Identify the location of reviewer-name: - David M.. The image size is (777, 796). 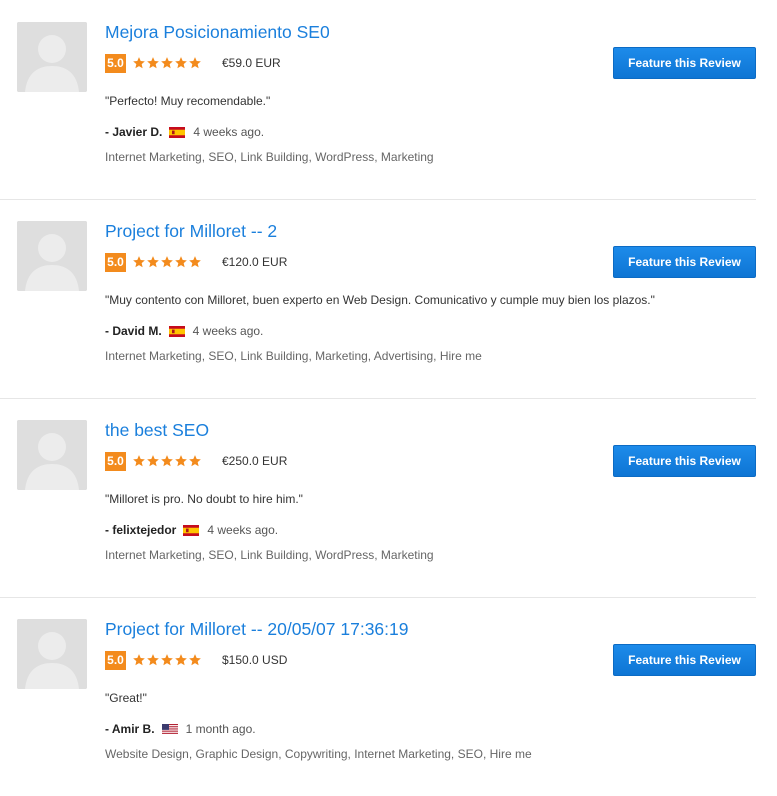
(133, 331).